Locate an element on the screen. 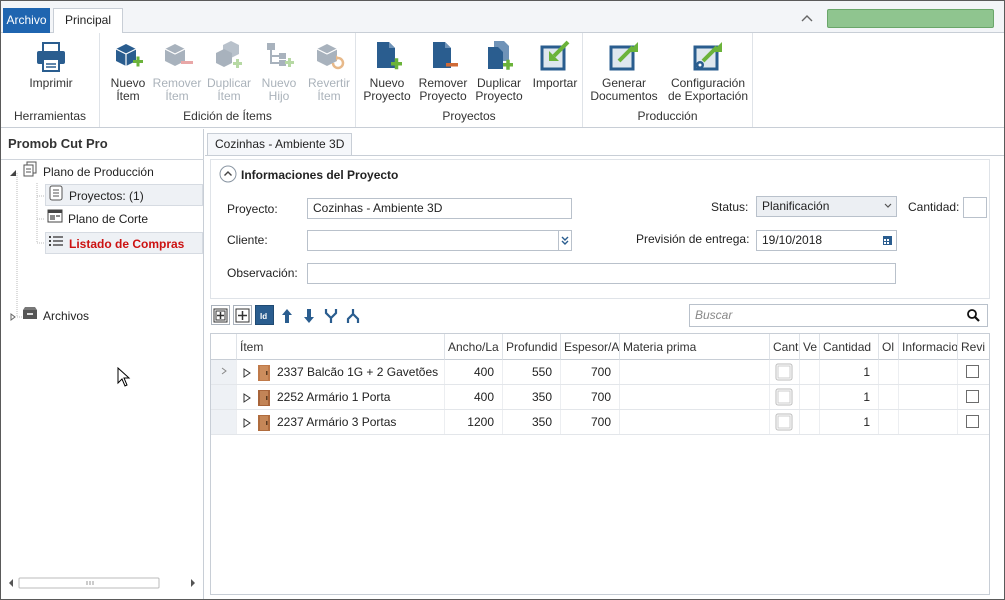 The width and height of the screenshot is (1005, 600). cantidad-field is located at coordinates (975, 207).